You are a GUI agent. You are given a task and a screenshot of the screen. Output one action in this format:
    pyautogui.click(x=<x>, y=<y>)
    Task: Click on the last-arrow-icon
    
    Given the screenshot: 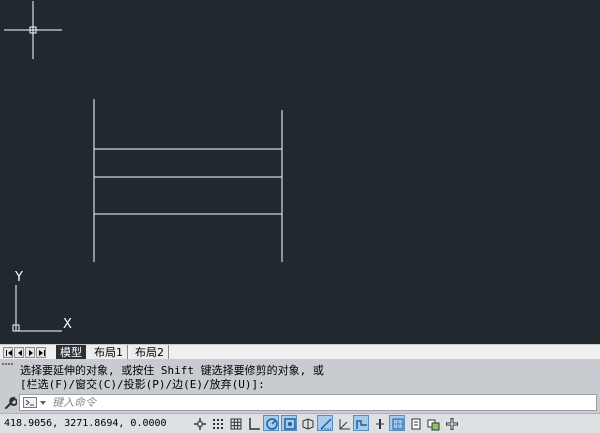 What is the action you would take?
    pyautogui.click(x=42, y=353)
    